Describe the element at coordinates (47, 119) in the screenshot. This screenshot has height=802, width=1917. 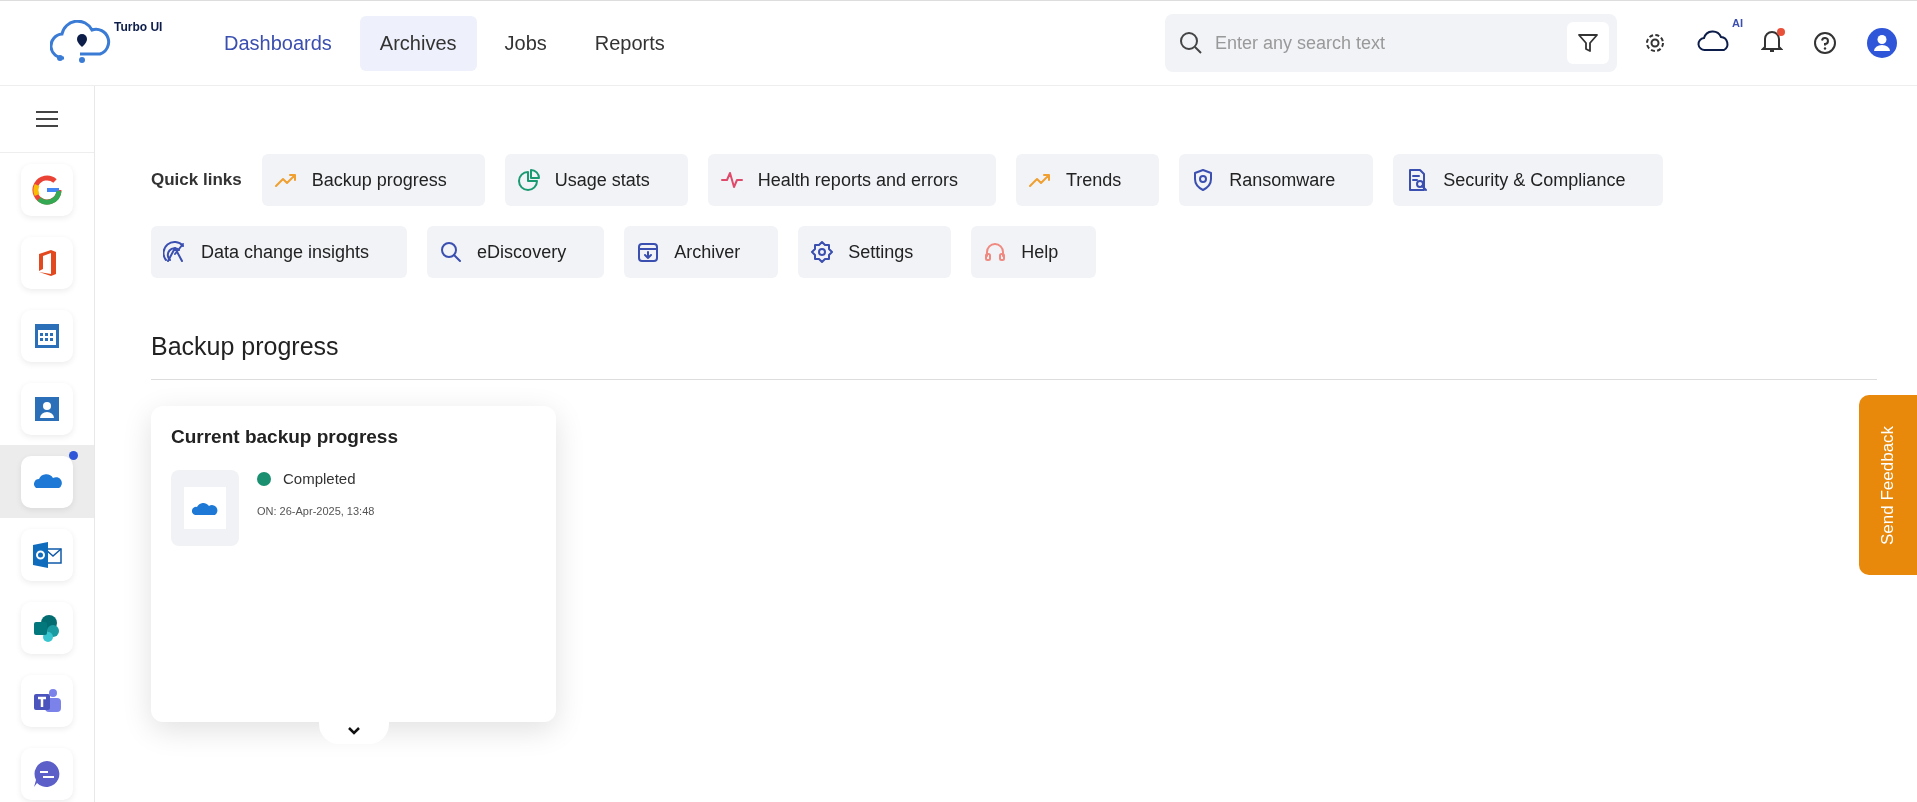
I see `menu-icon` at that location.